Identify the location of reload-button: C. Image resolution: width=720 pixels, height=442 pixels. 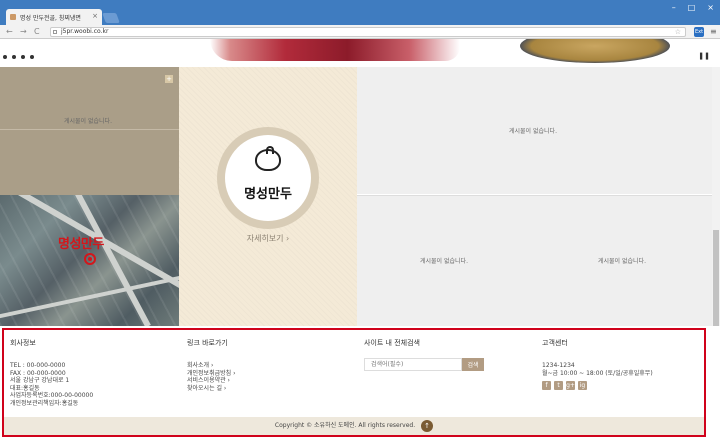
(37, 31).